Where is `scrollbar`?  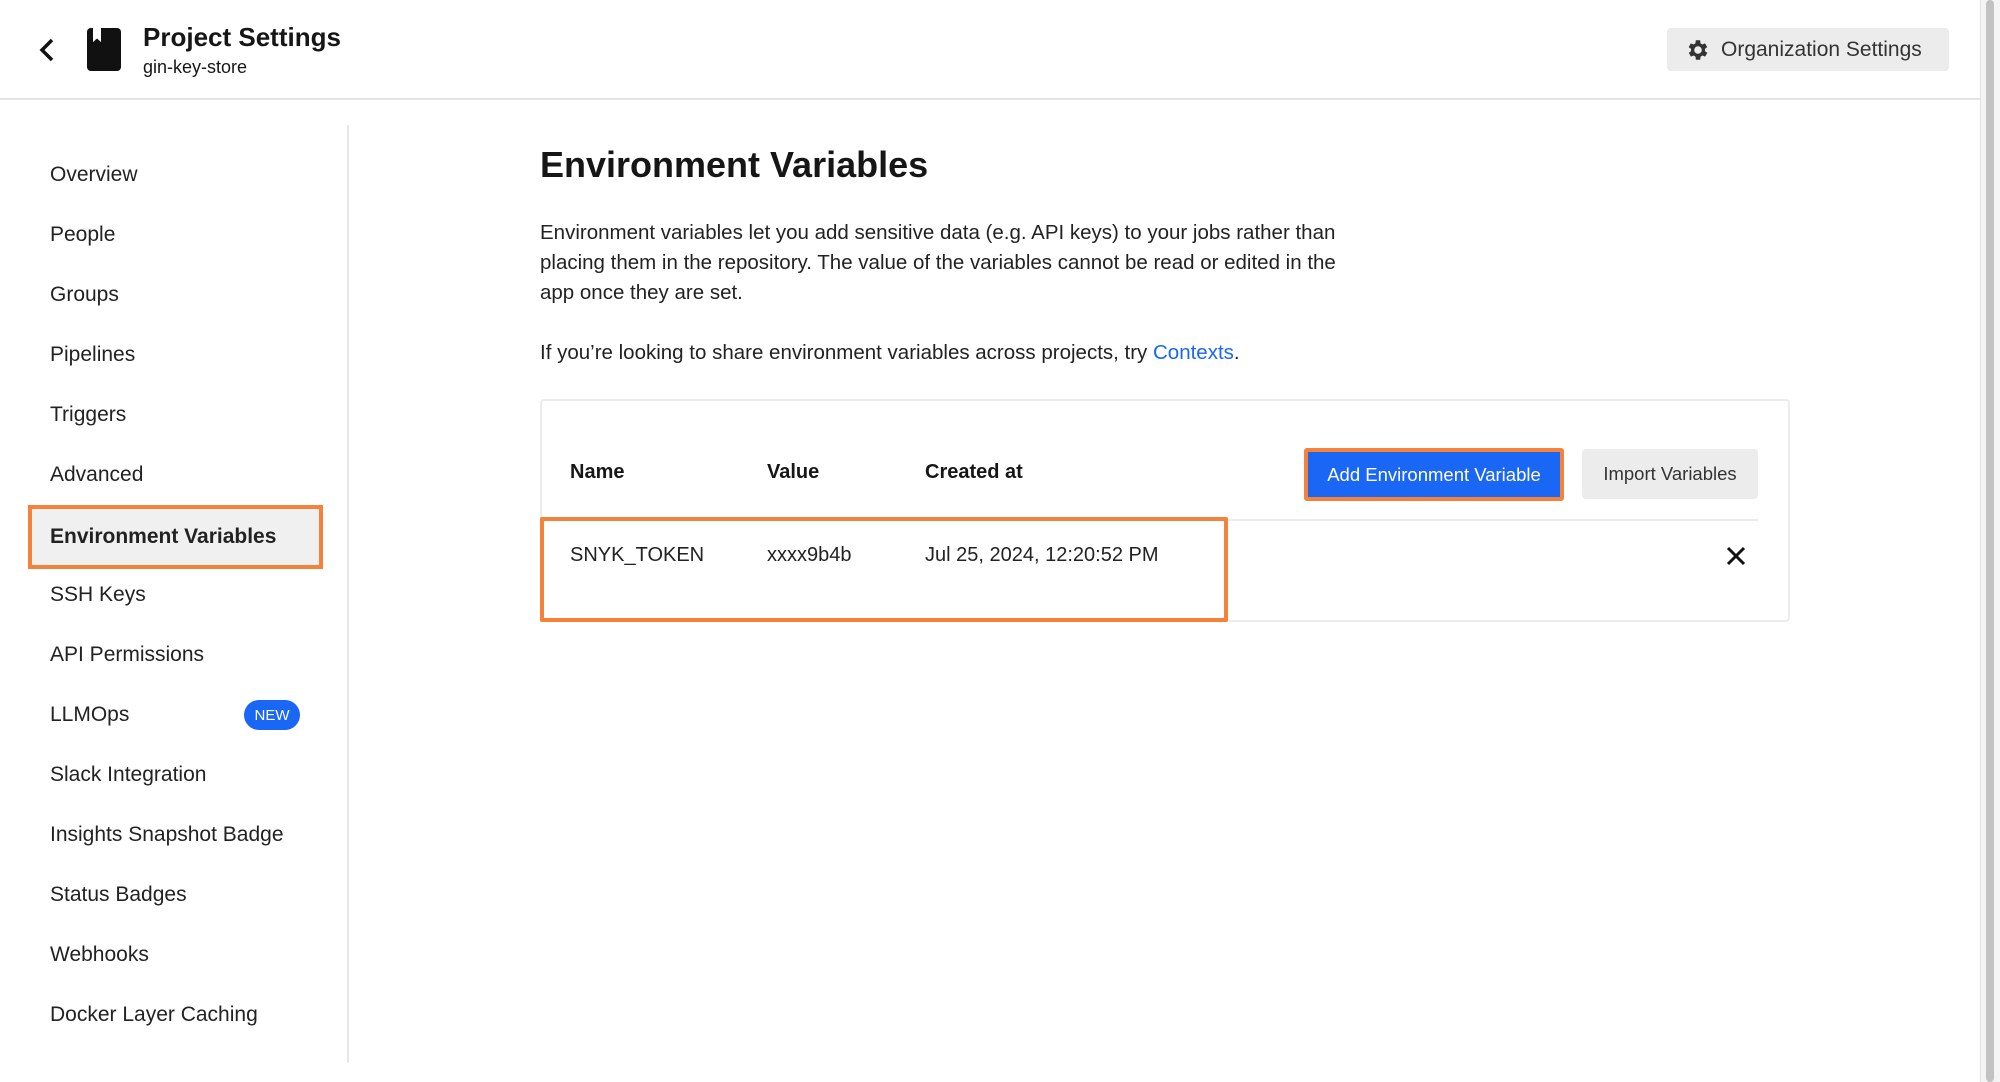
scrollbar is located at coordinates (1990, 541).